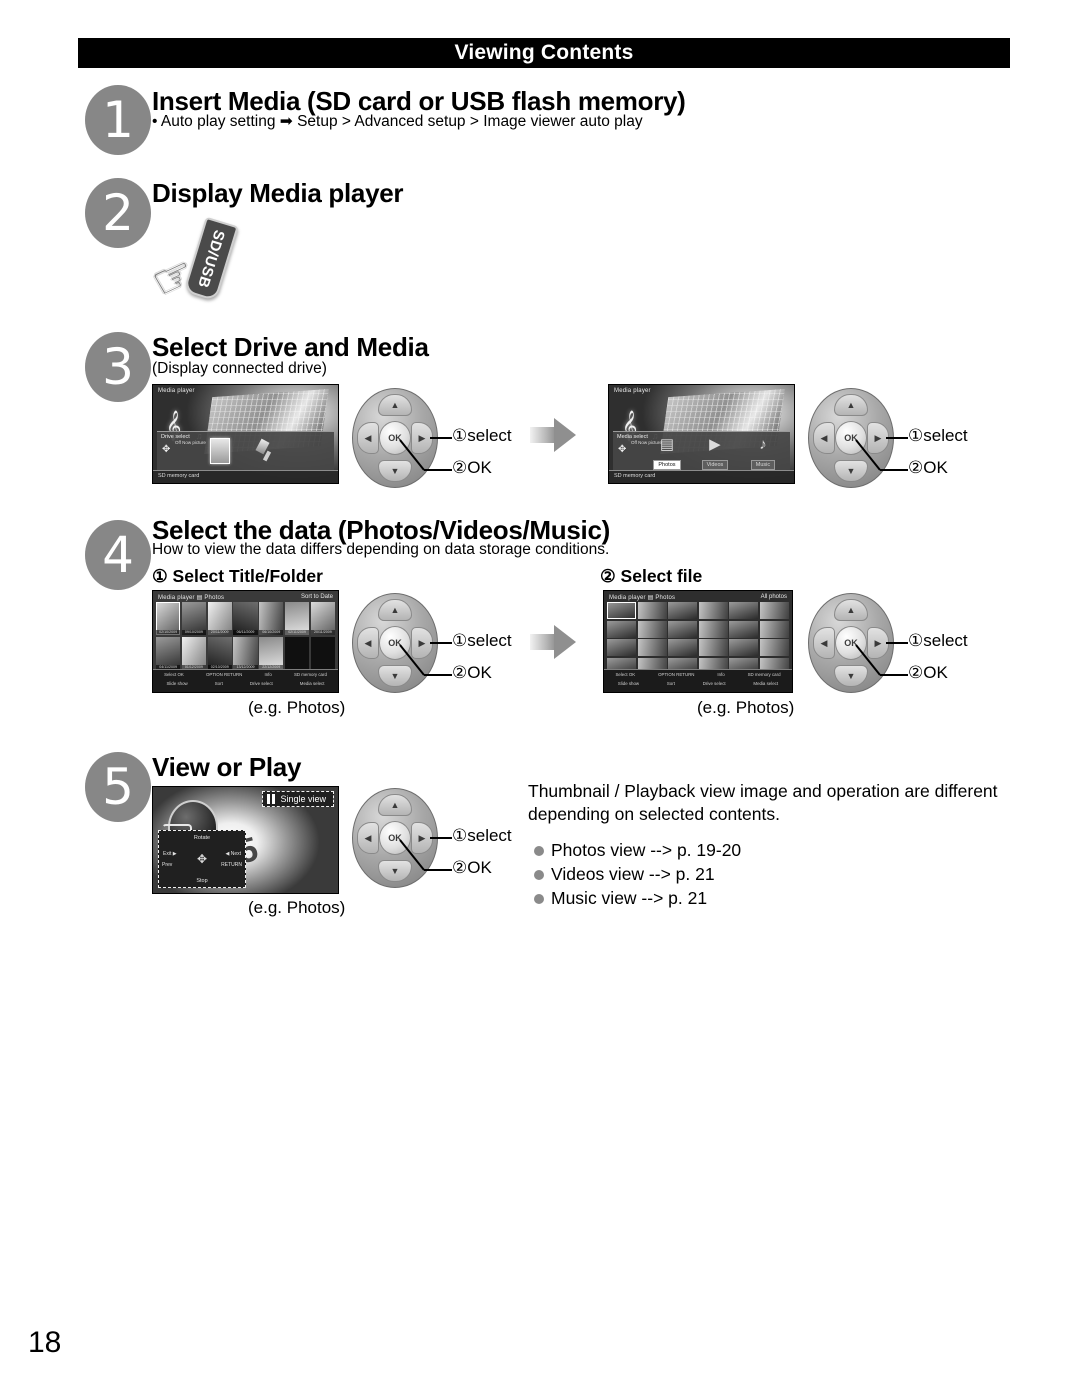 The width and height of the screenshot is (1080, 1388). What do you see at coordinates (271, 618) in the screenshot?
I see `thumbnail-item: 06/10/2009` at bounding box center [271, 618].